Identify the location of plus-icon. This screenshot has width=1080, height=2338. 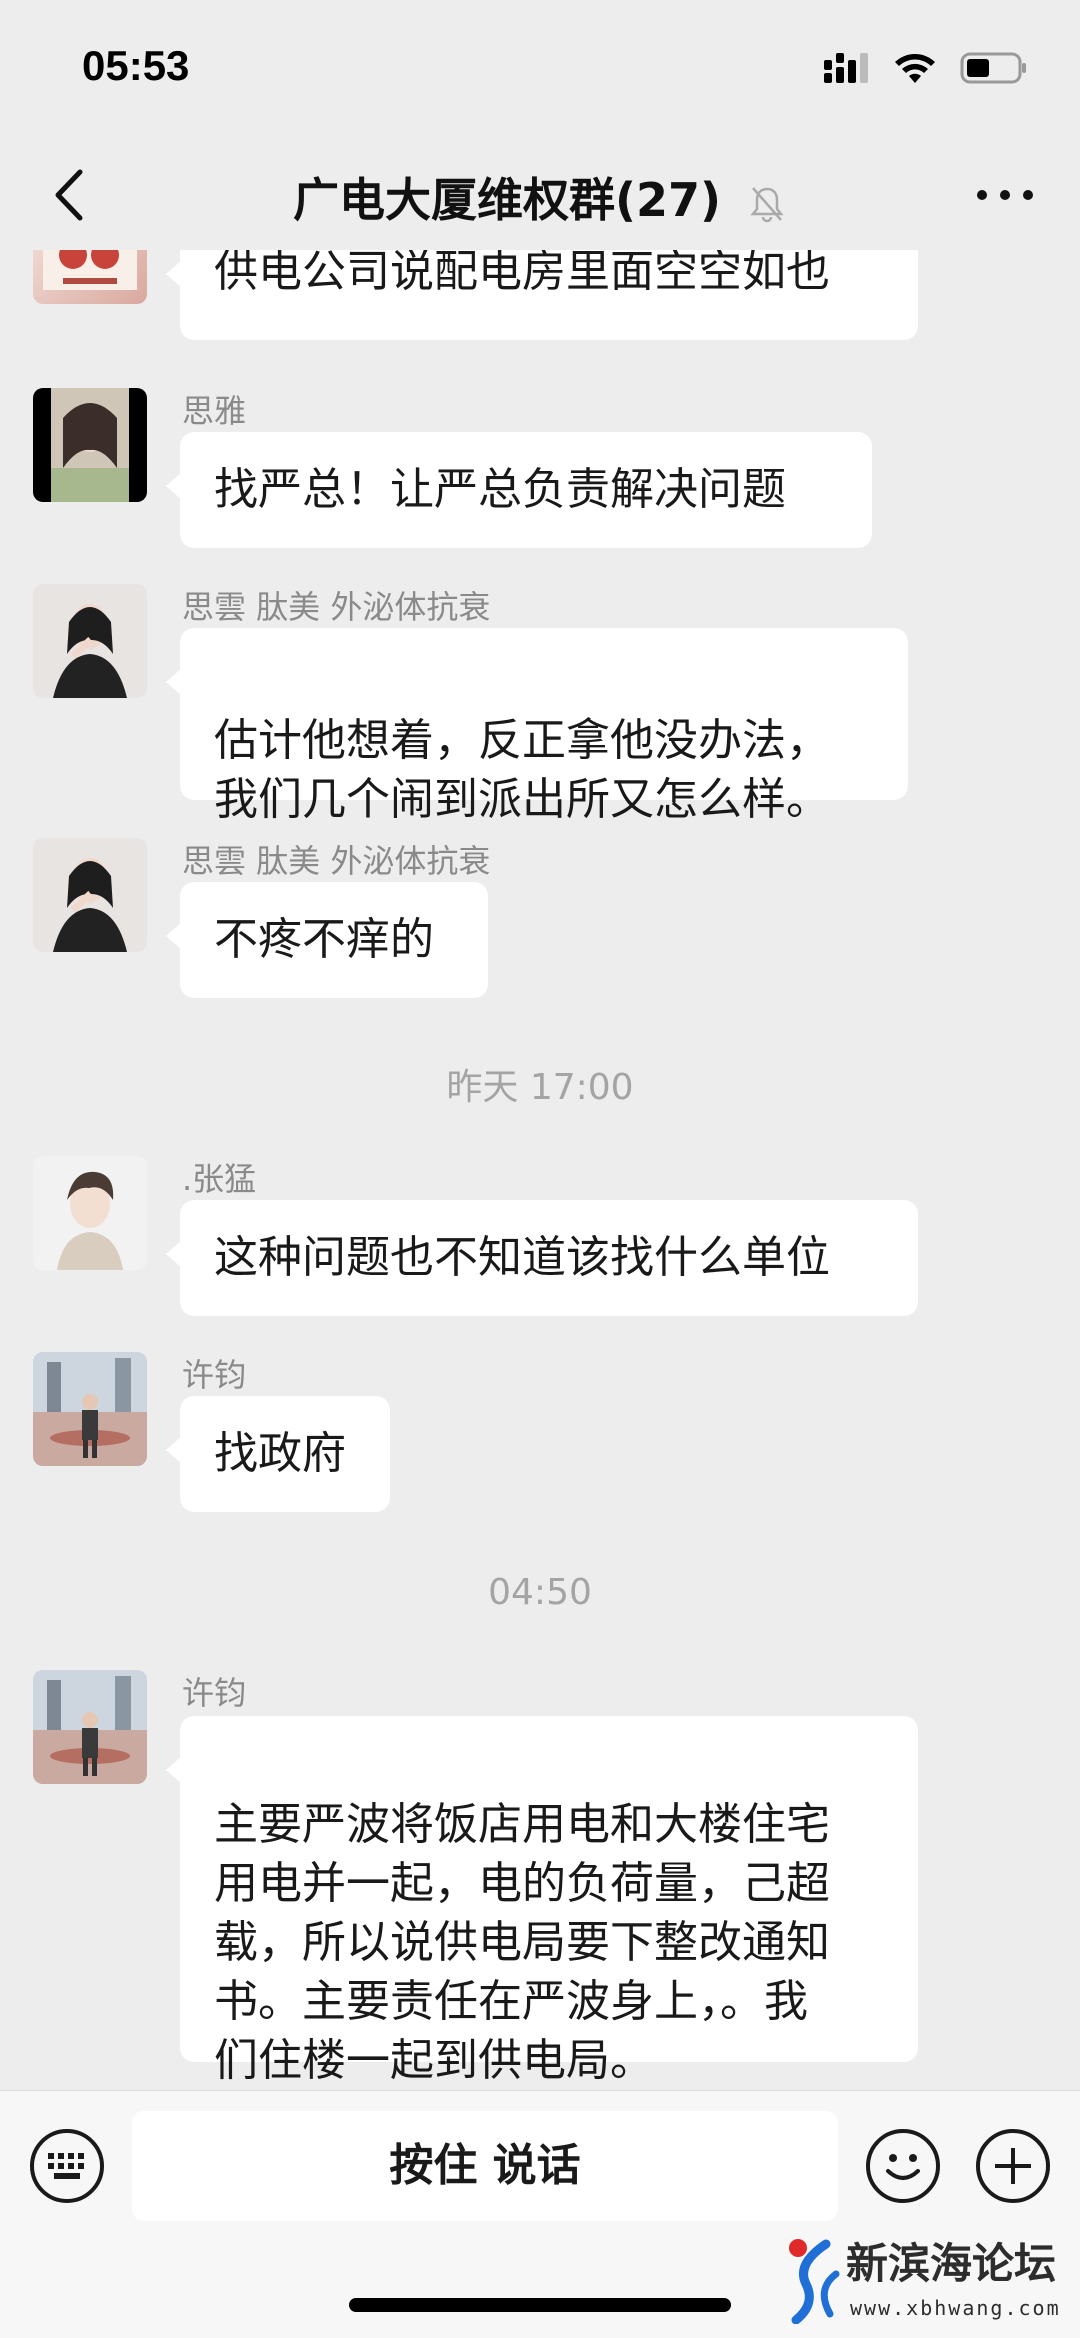
(1013, 2166).